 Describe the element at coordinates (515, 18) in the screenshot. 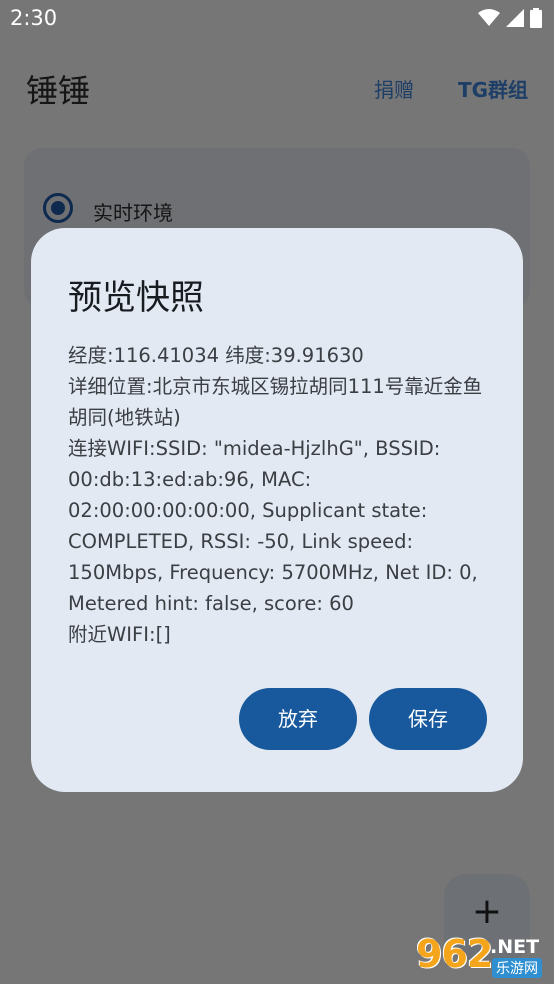

I see `cellular-signal-icon` at that location.